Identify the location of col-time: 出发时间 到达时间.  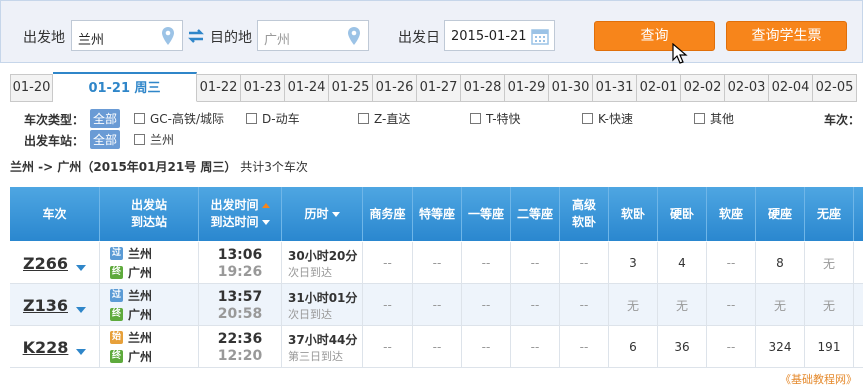
(240, 214).